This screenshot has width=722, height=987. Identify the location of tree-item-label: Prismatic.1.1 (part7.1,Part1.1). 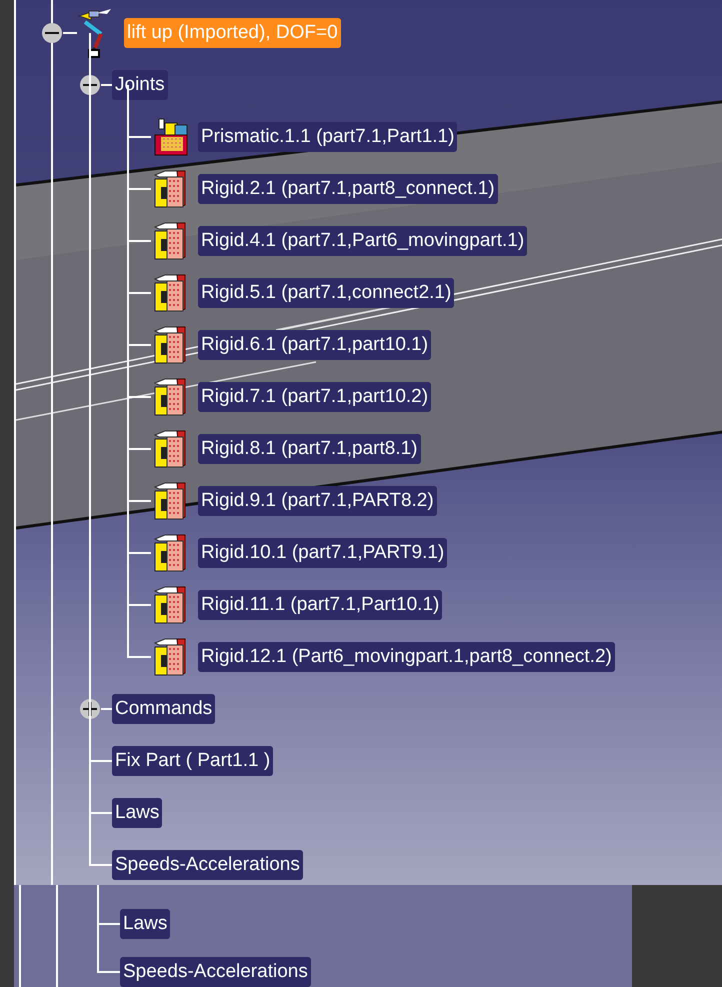
(328, 137).